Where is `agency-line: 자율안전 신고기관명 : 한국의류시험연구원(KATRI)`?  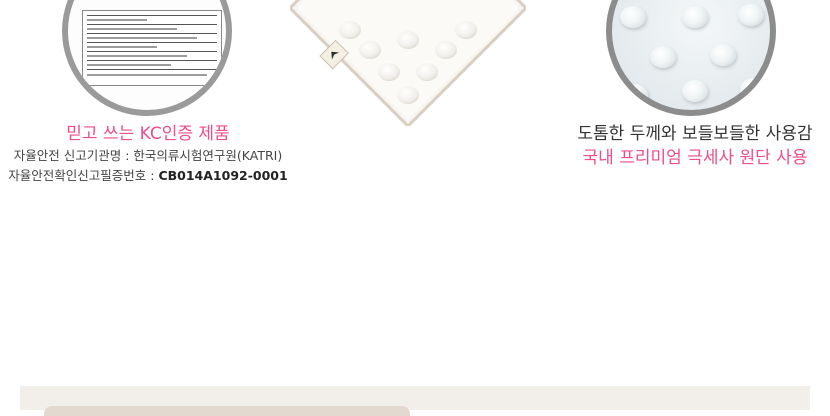
agency-line: 자율안전 신고기관명 : 한국의류시험연구원(KATRI) is located at coordinates (148, 155).